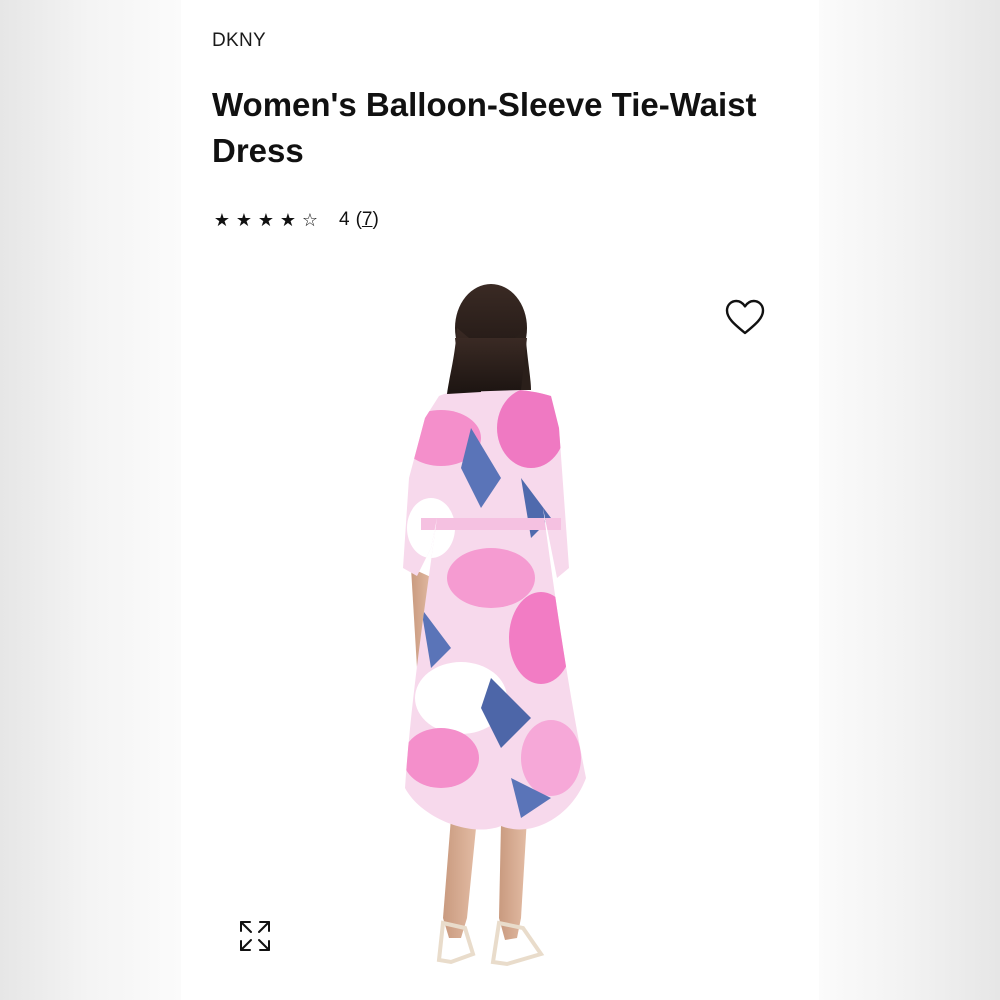 Image resolution: width=1000 pixels, height=1000 pixels. I want to click on favorite-button, so click(745, 318).